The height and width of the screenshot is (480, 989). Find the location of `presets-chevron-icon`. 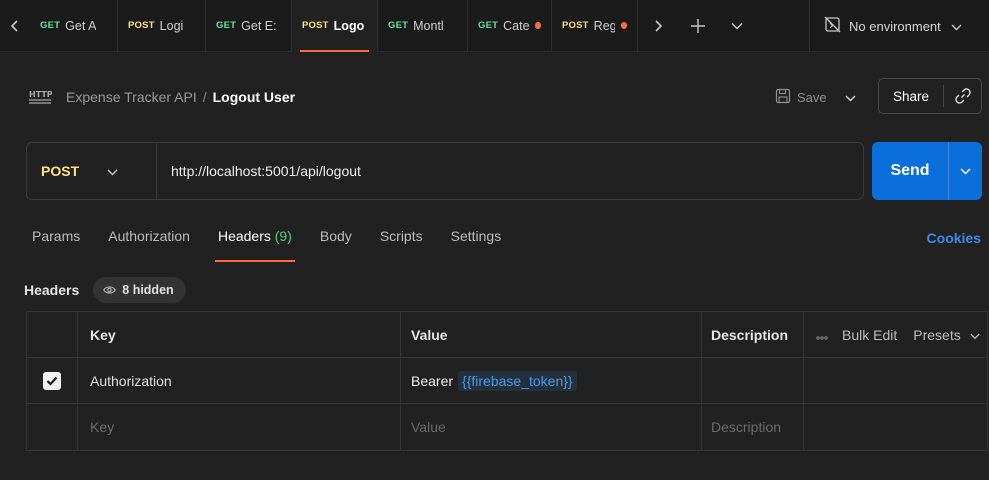

presets-chevron-icon is located at coordinates (975, 336).